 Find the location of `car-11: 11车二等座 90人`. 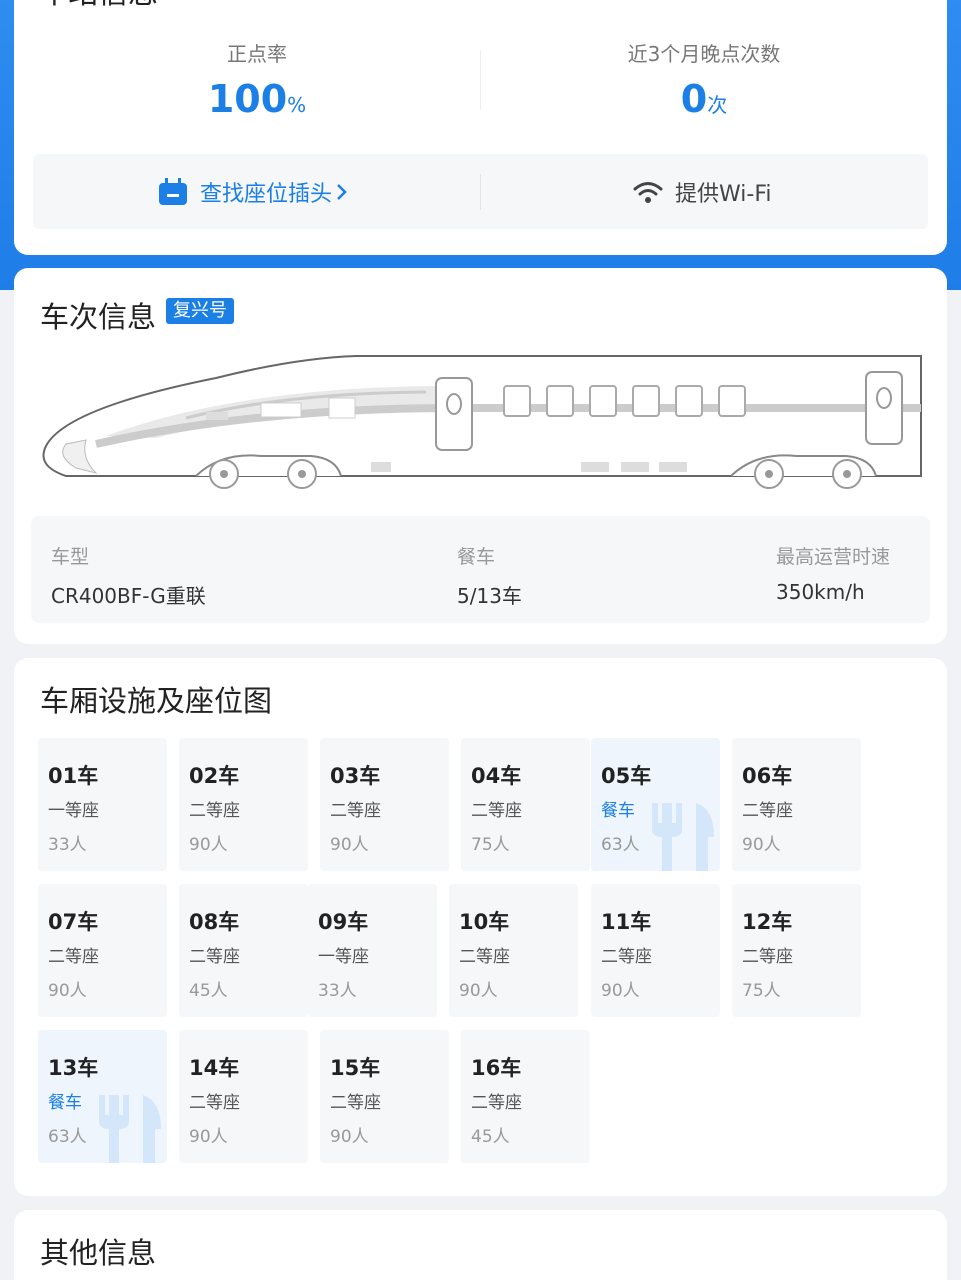

car-11: 11车二等座 90人 is located at coordinates (655, 950).